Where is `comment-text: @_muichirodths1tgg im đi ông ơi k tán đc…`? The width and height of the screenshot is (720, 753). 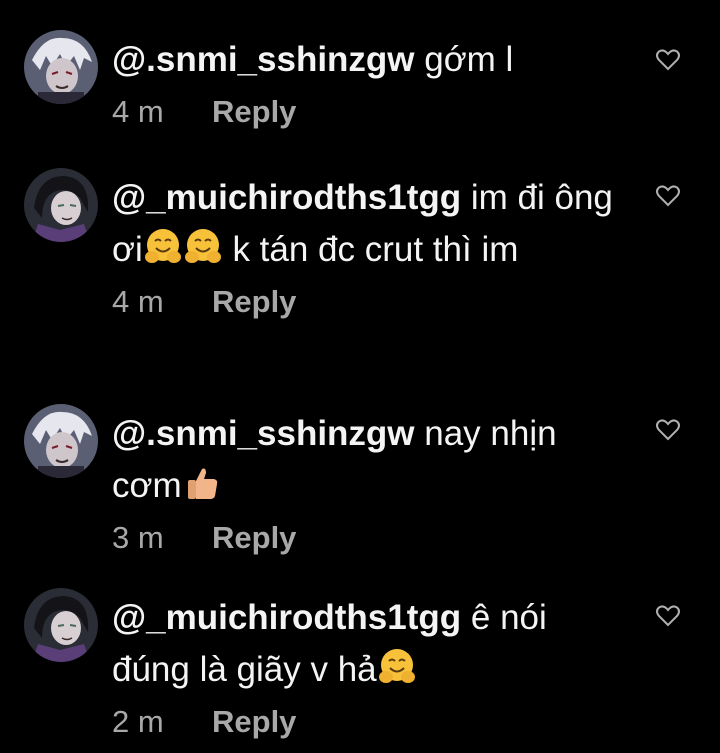
comment-text: @_muichirodths1tgg im đi ông ơi k tán đc… is located at coordinates (367, 224).